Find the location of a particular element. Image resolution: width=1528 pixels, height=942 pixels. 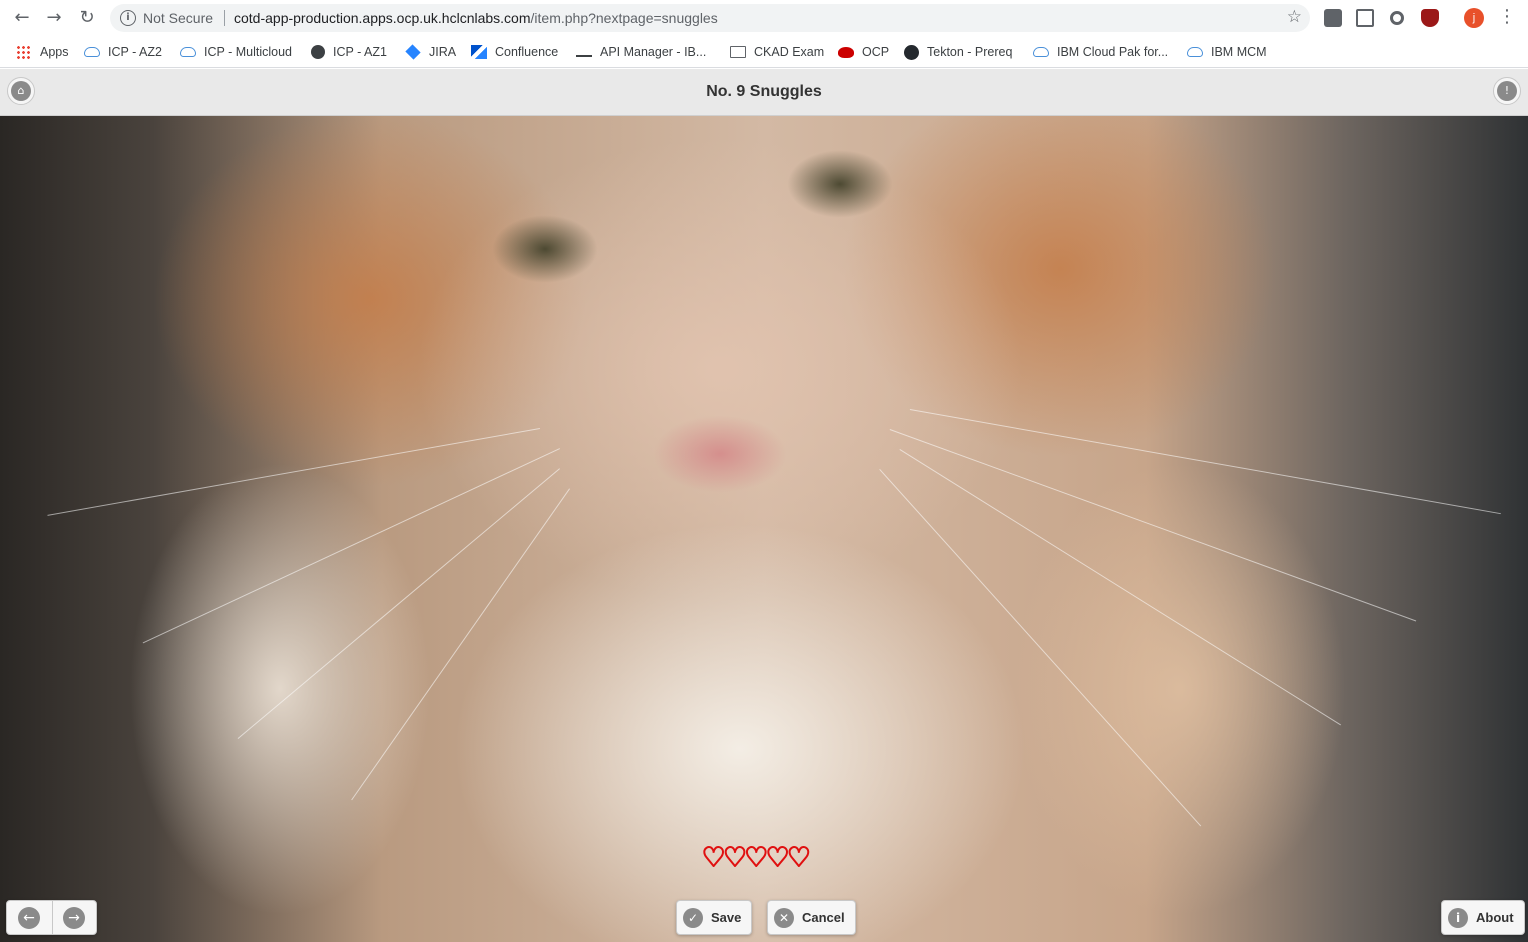

jira-icon is located at coordinates (413, 52).